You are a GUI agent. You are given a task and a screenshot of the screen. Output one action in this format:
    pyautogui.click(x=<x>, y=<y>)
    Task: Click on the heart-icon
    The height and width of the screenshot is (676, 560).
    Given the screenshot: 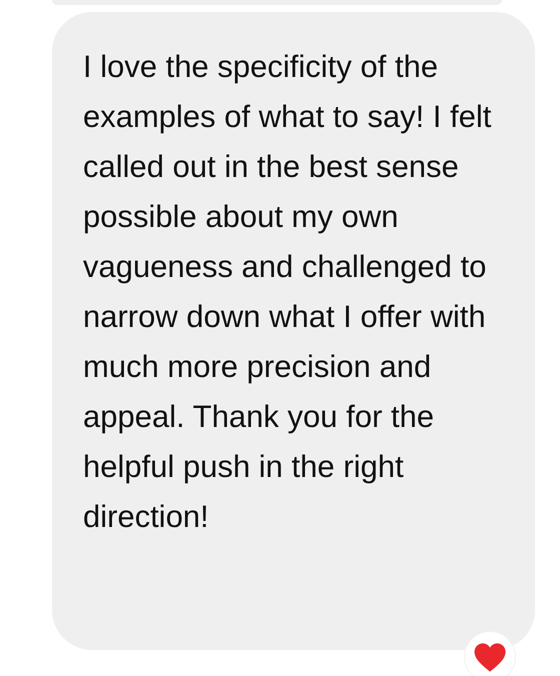 What is the action you would take?
    pyautogui.click(x=490, y=657)
    